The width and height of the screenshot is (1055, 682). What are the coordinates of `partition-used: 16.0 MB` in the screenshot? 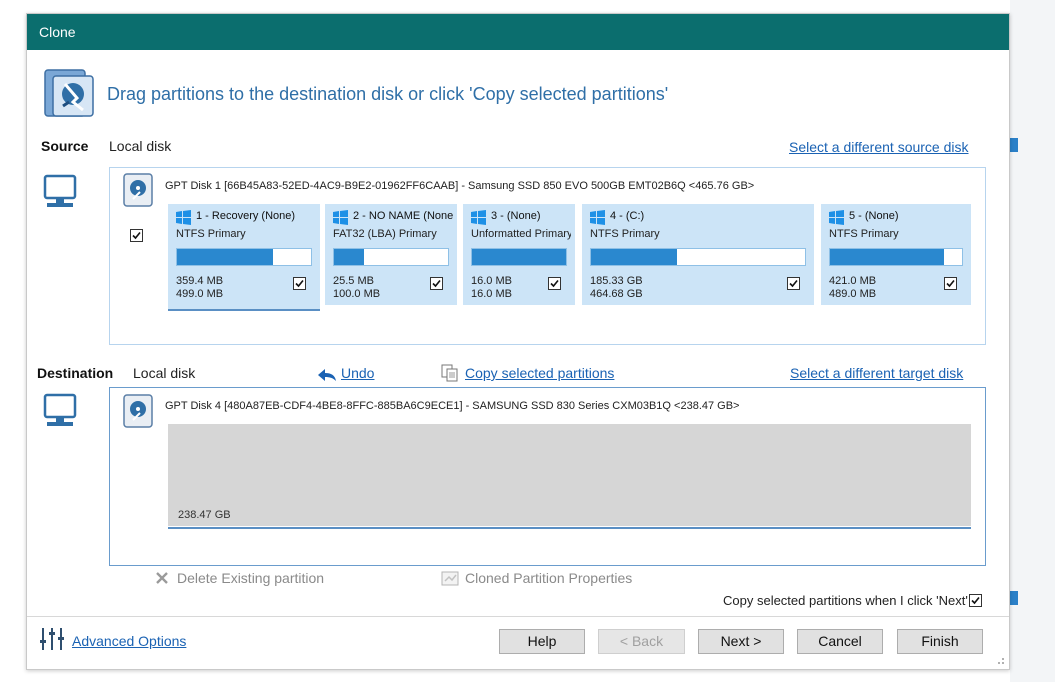 It's located at (491, 281).